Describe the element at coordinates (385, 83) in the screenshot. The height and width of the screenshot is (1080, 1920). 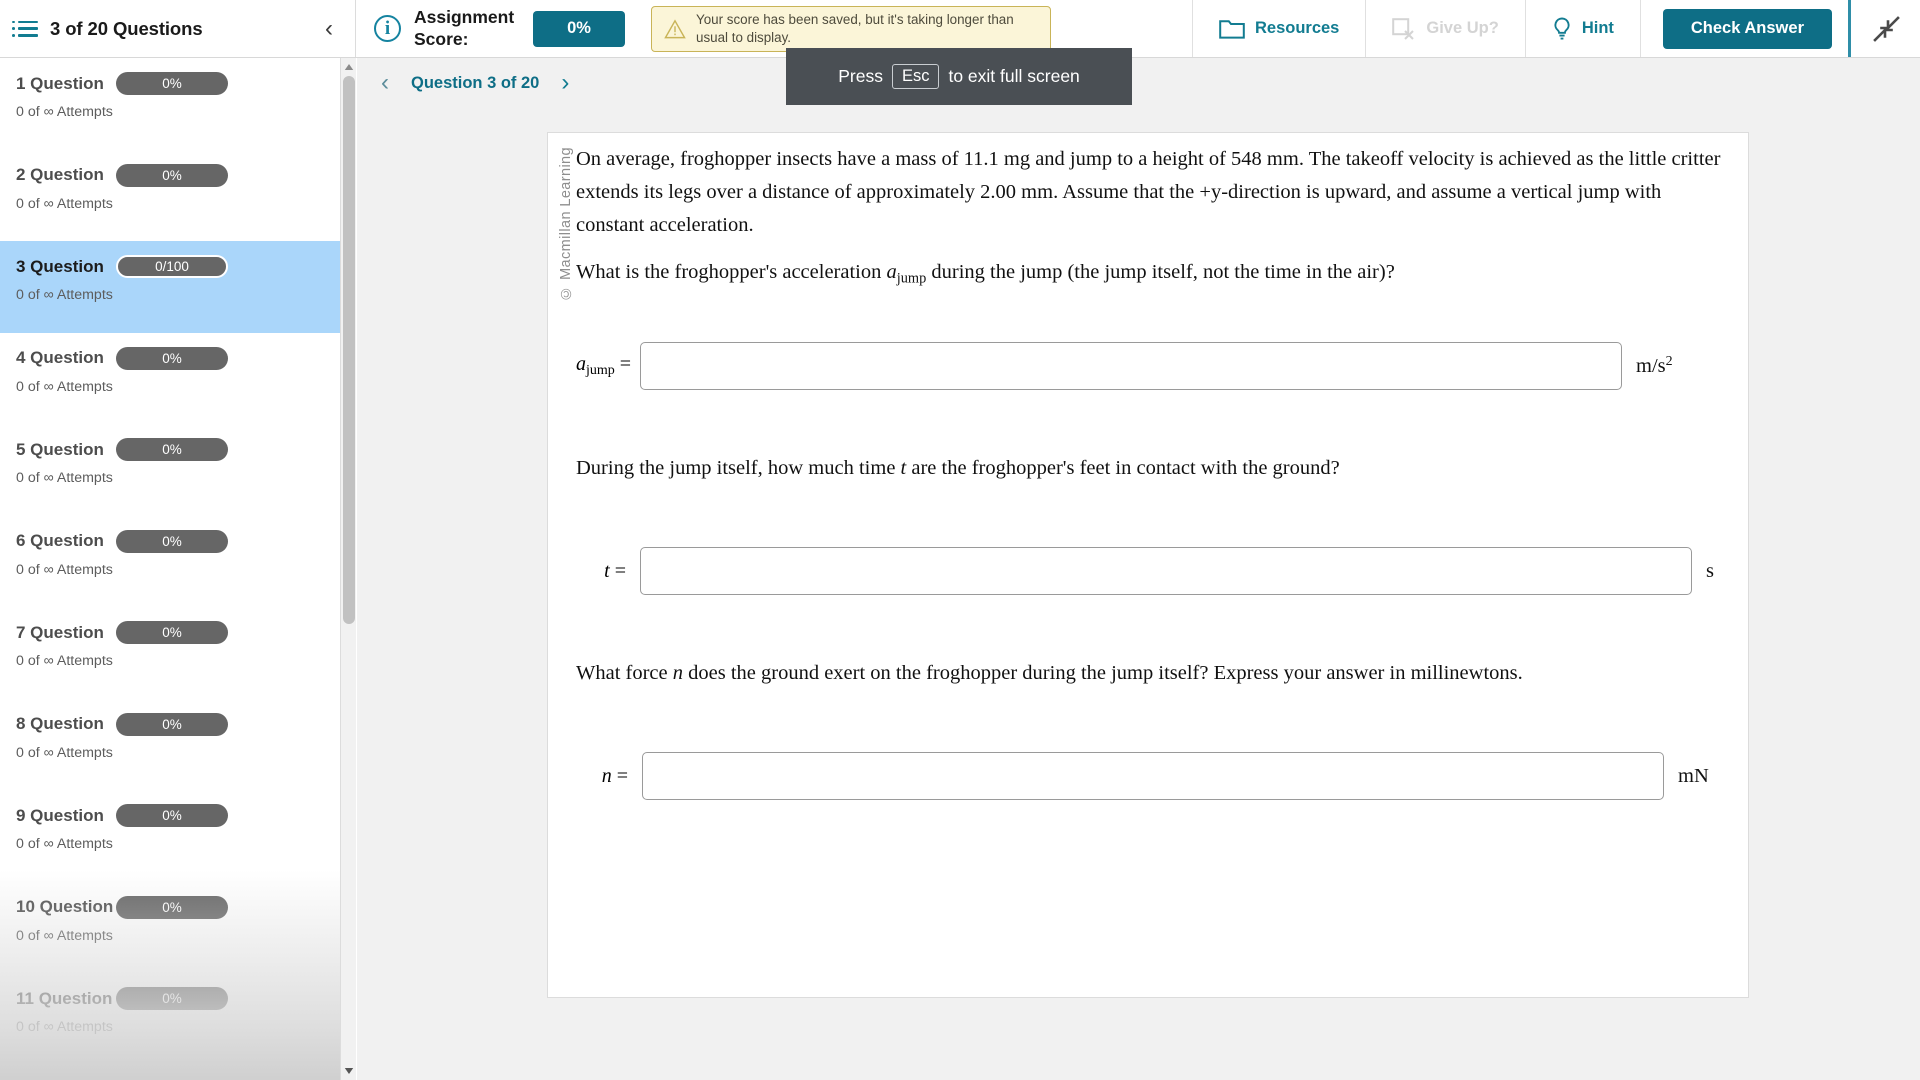
I see `previous-question-button: ‹` at that location.